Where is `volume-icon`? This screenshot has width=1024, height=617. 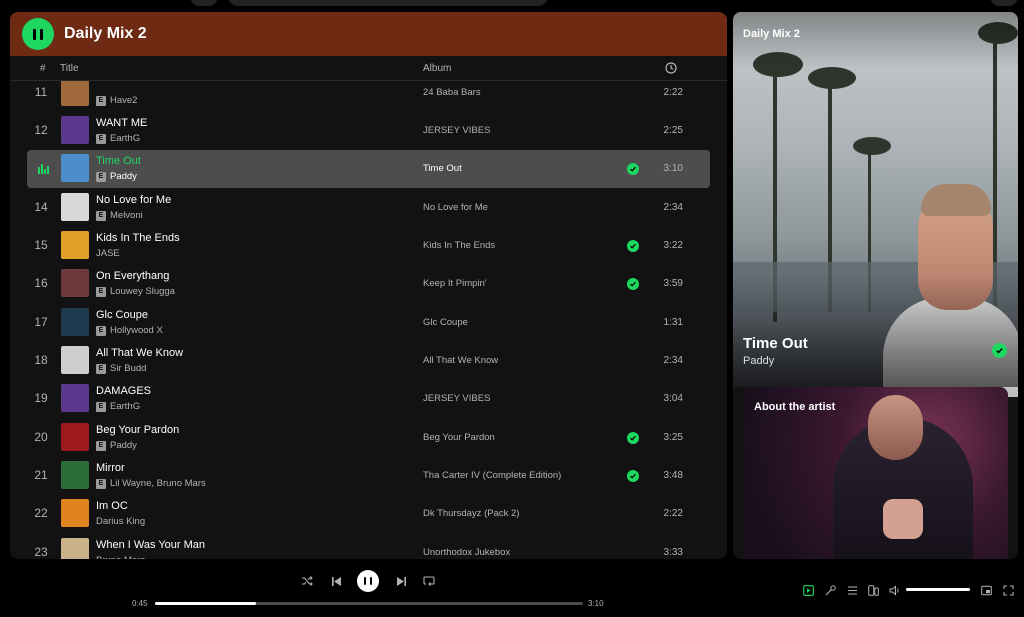
volume-icon is located at coordinates (895, 590).